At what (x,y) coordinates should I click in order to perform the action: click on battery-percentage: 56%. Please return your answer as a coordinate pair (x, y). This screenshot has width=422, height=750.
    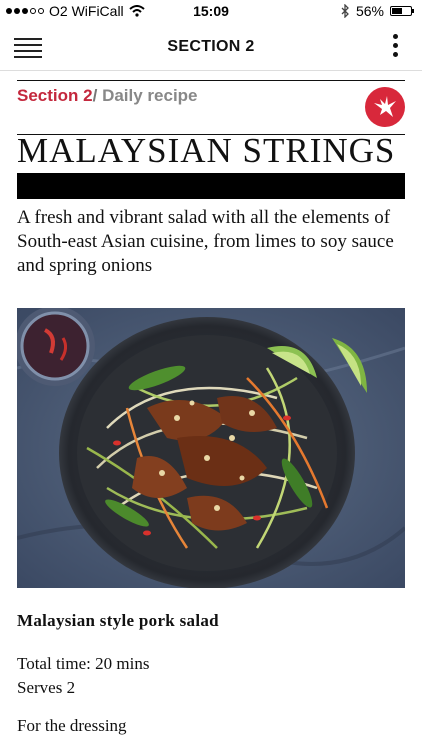
    Looking at the image, I should click on (369, 11).